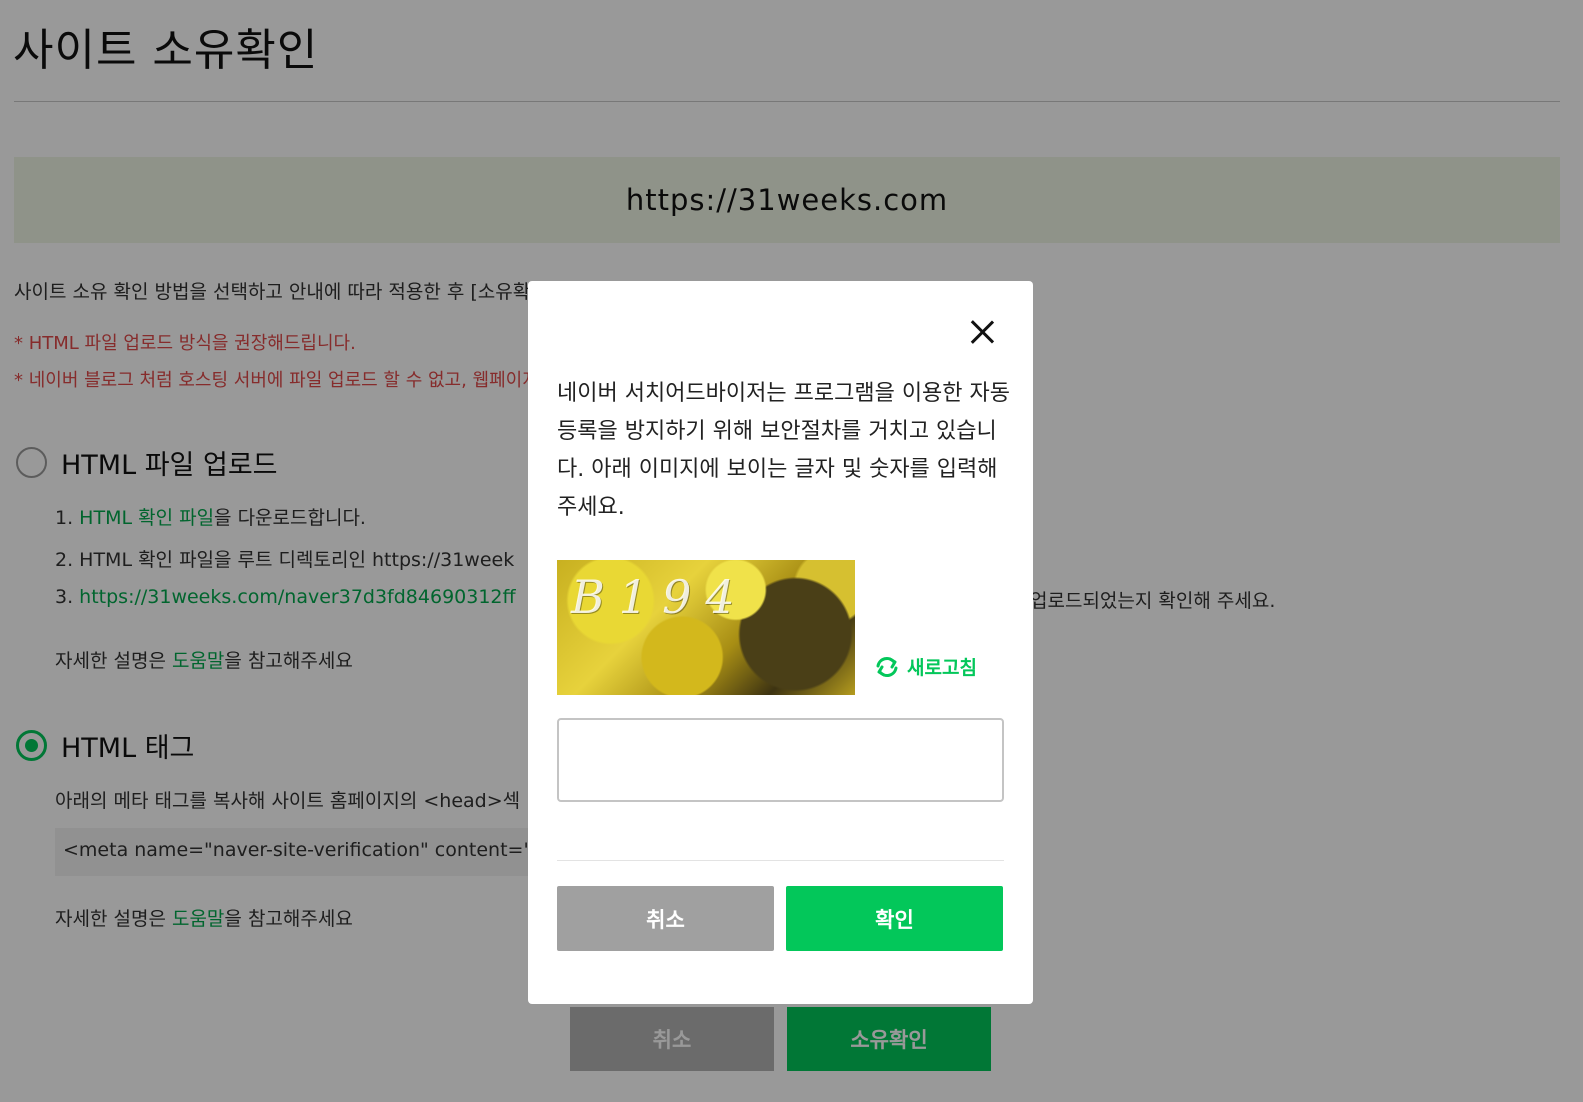 Image resolution: width=1583 pixels, height=1102 pixels. I want to click on captcha-input, so click(780, 760).